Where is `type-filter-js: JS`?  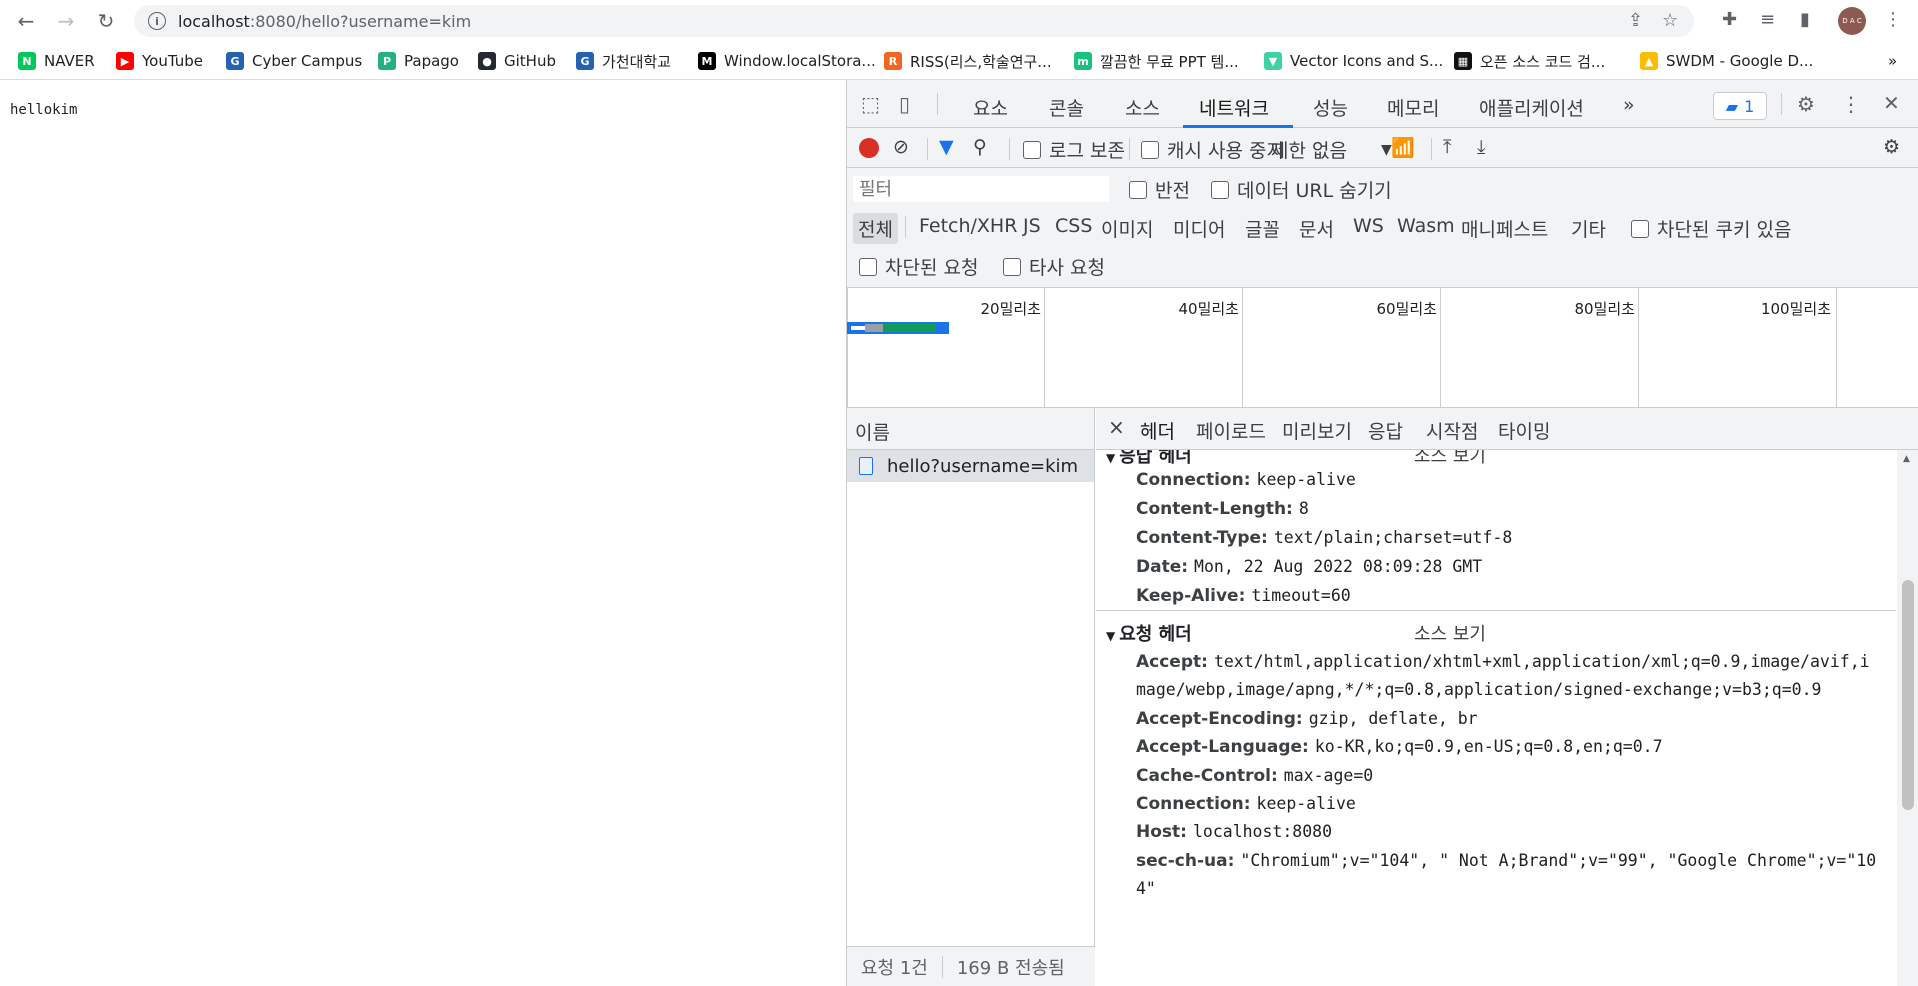
type-filter-js: JS is located at coordinates (1032, 226).